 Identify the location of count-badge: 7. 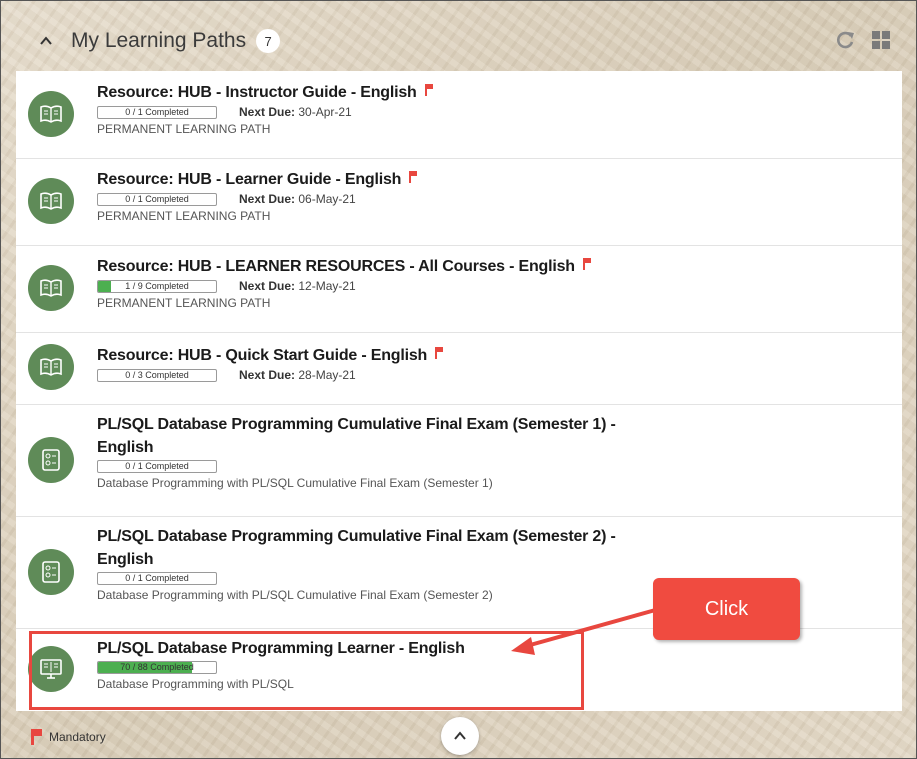
(268, 41).